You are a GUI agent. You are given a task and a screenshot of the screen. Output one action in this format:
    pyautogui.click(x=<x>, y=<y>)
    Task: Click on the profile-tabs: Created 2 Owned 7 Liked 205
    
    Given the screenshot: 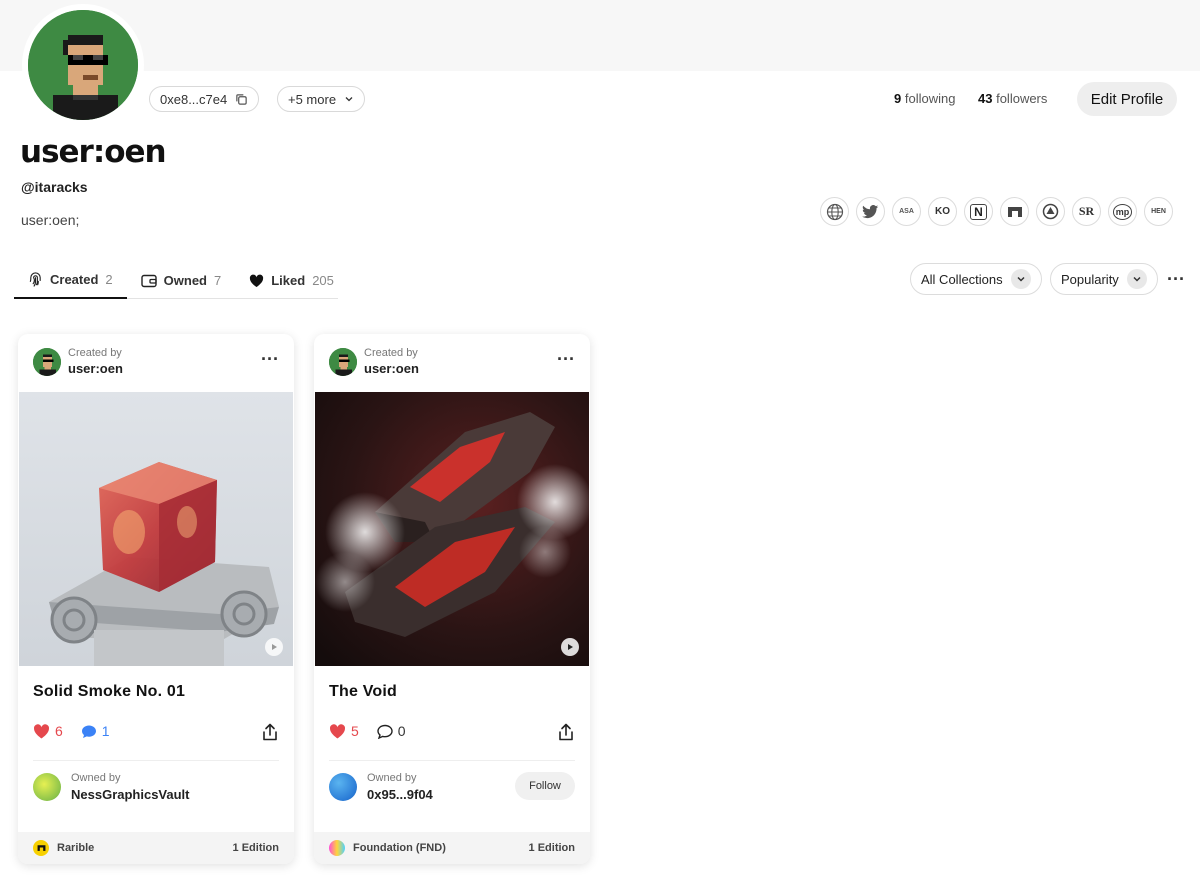 What is the action you would take?
    pyautogui.click(x=176, y=280)
    